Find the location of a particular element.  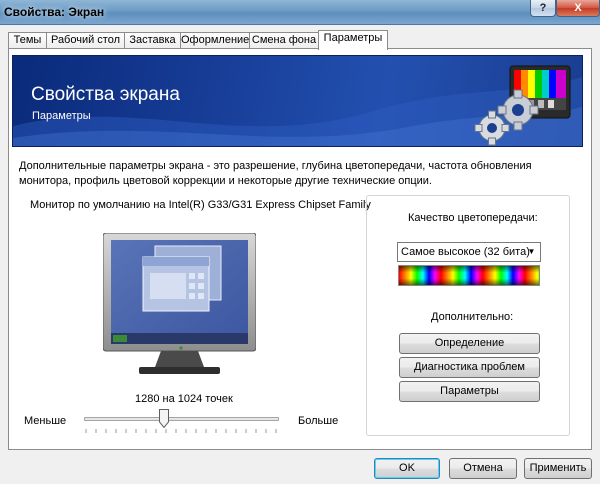

tab-background-change: Смена фона is located at coordinates (284, 40).